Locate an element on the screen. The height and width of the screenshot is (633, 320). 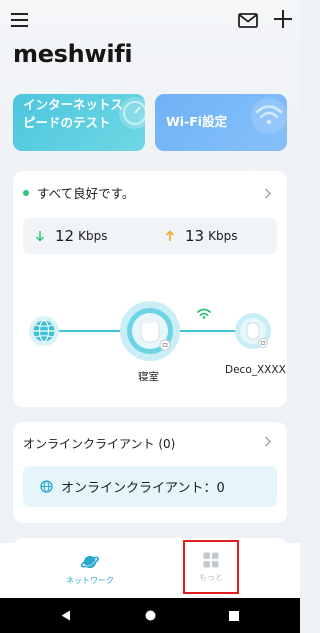
planet-icon is located at coordinates (90, 562).